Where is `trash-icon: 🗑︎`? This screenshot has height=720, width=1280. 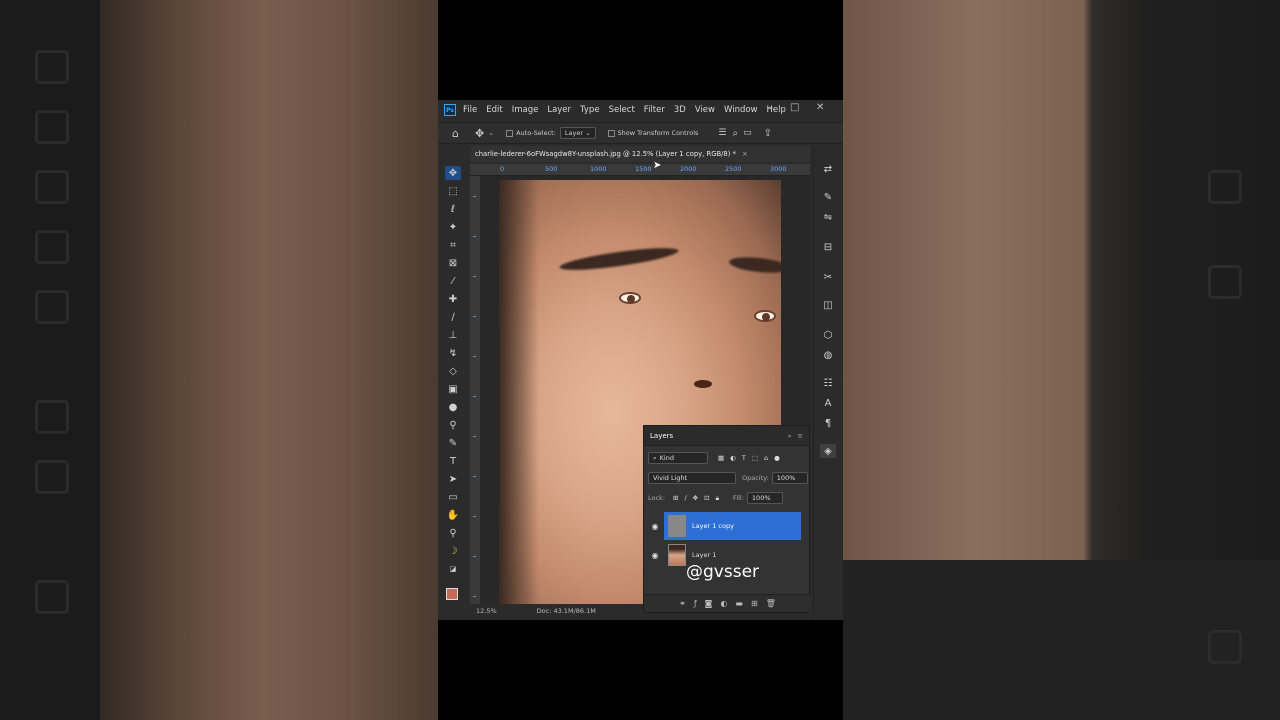 trash-icon: 🗑︎ is located at coordinates (771, 603).